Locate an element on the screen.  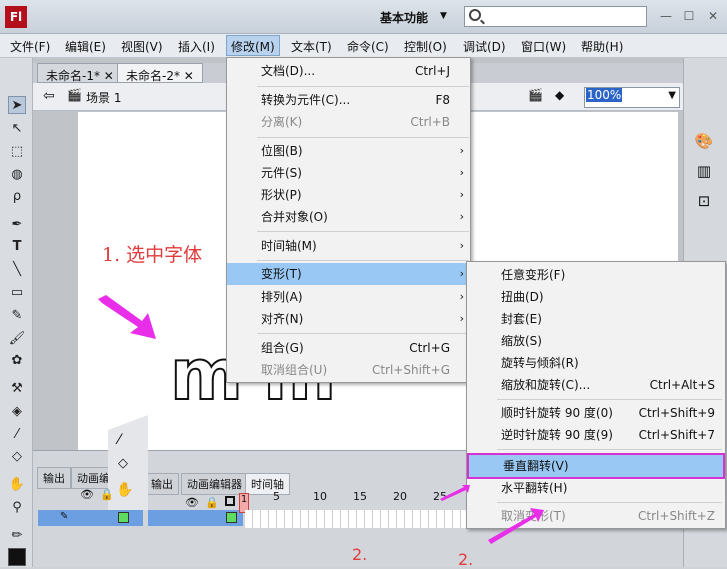
maximize-button: ☐ is located at coordinates (689, 16).